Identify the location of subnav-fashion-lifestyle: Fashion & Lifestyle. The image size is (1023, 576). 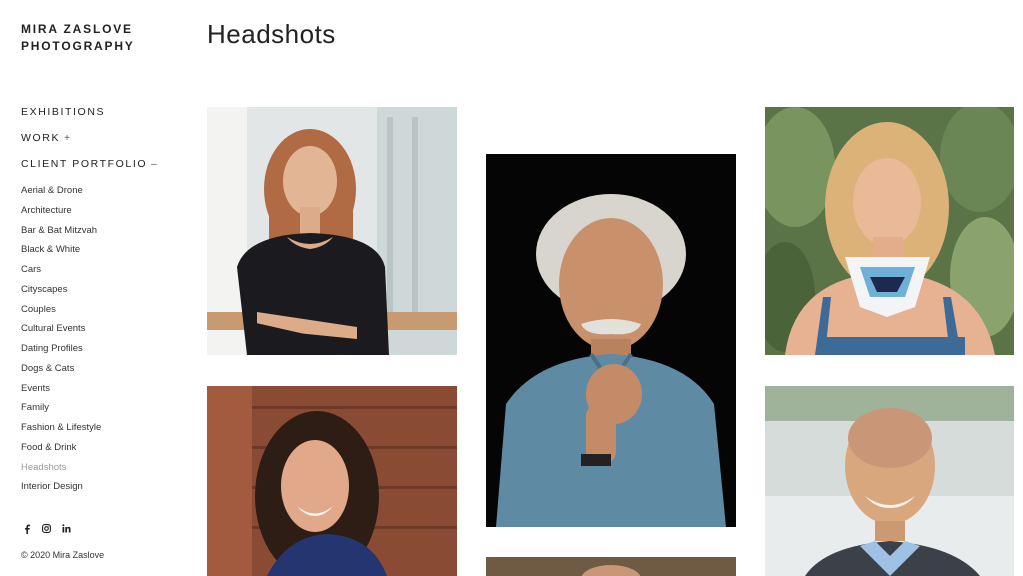
(61, 431).